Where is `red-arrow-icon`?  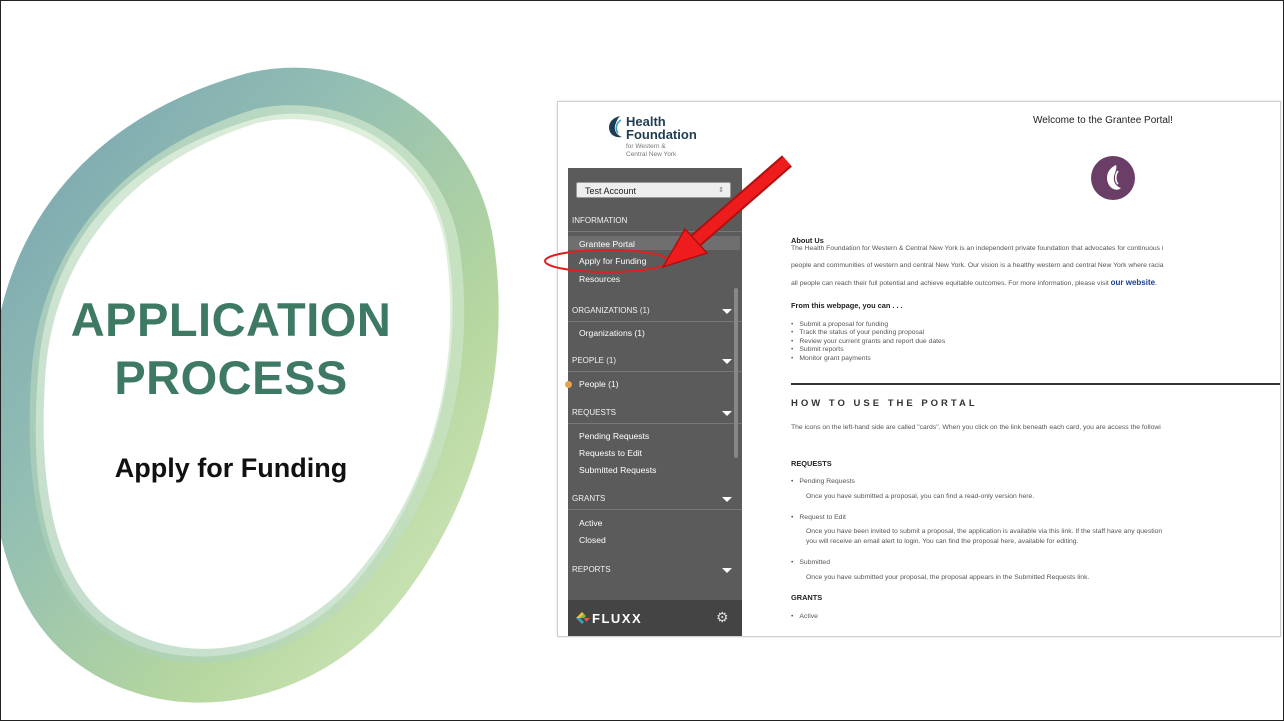 red-arrow-icon is located at coordinates (726, 212).